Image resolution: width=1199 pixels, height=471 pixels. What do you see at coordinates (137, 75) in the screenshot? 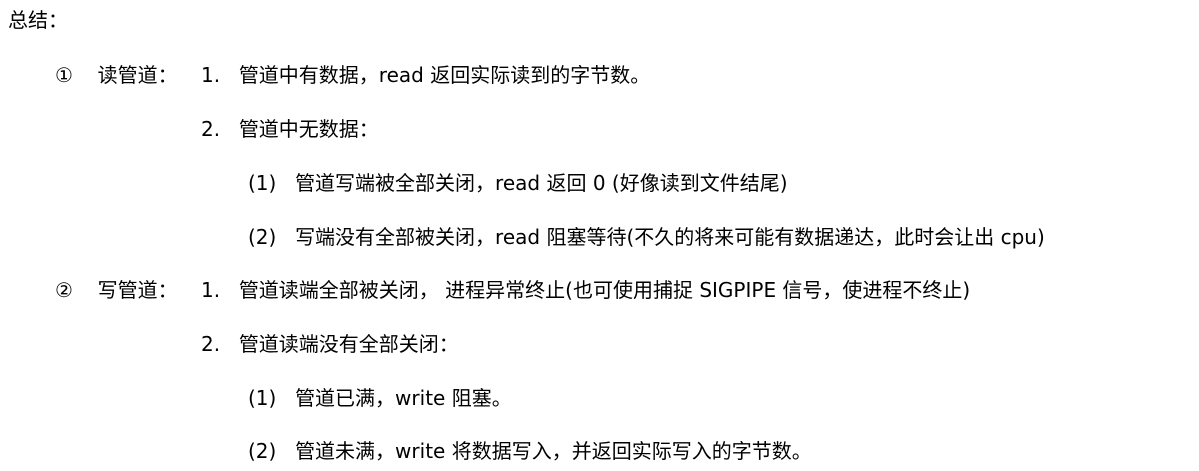
I see `section-read-pipe-title: 读管道：` at bounding box center [137, 75].